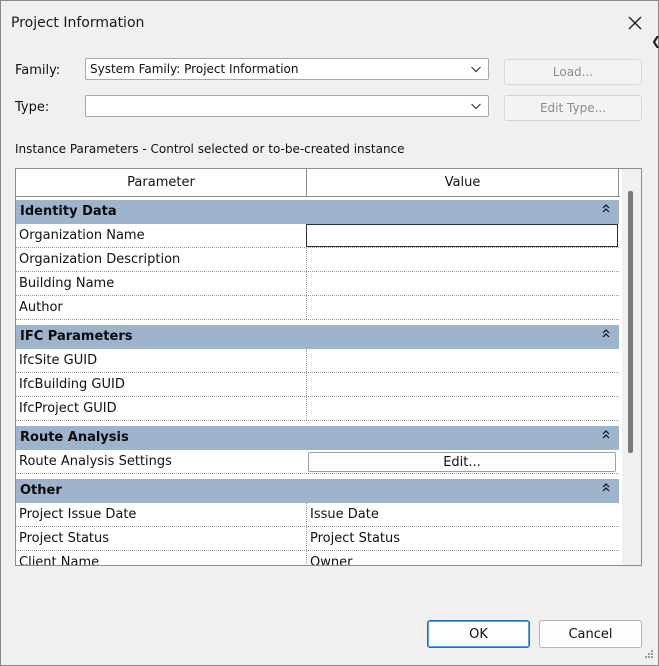 The height and width of the screenshot is (666, 659). Describe the element at coordinates (82, 235) in the screenshot. I see `parameter-name: Organization Name` at that location.